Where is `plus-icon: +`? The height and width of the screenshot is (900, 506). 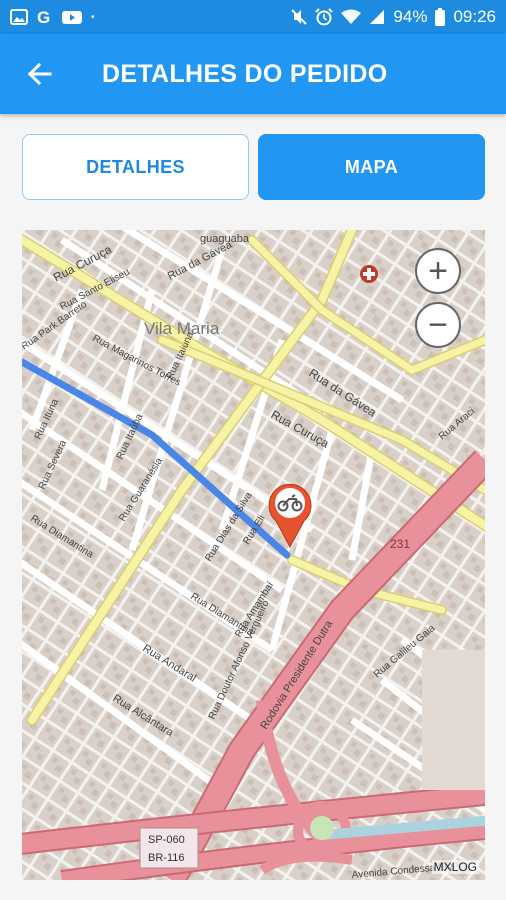 plus-icon: + is located at coordinates (438, 271).